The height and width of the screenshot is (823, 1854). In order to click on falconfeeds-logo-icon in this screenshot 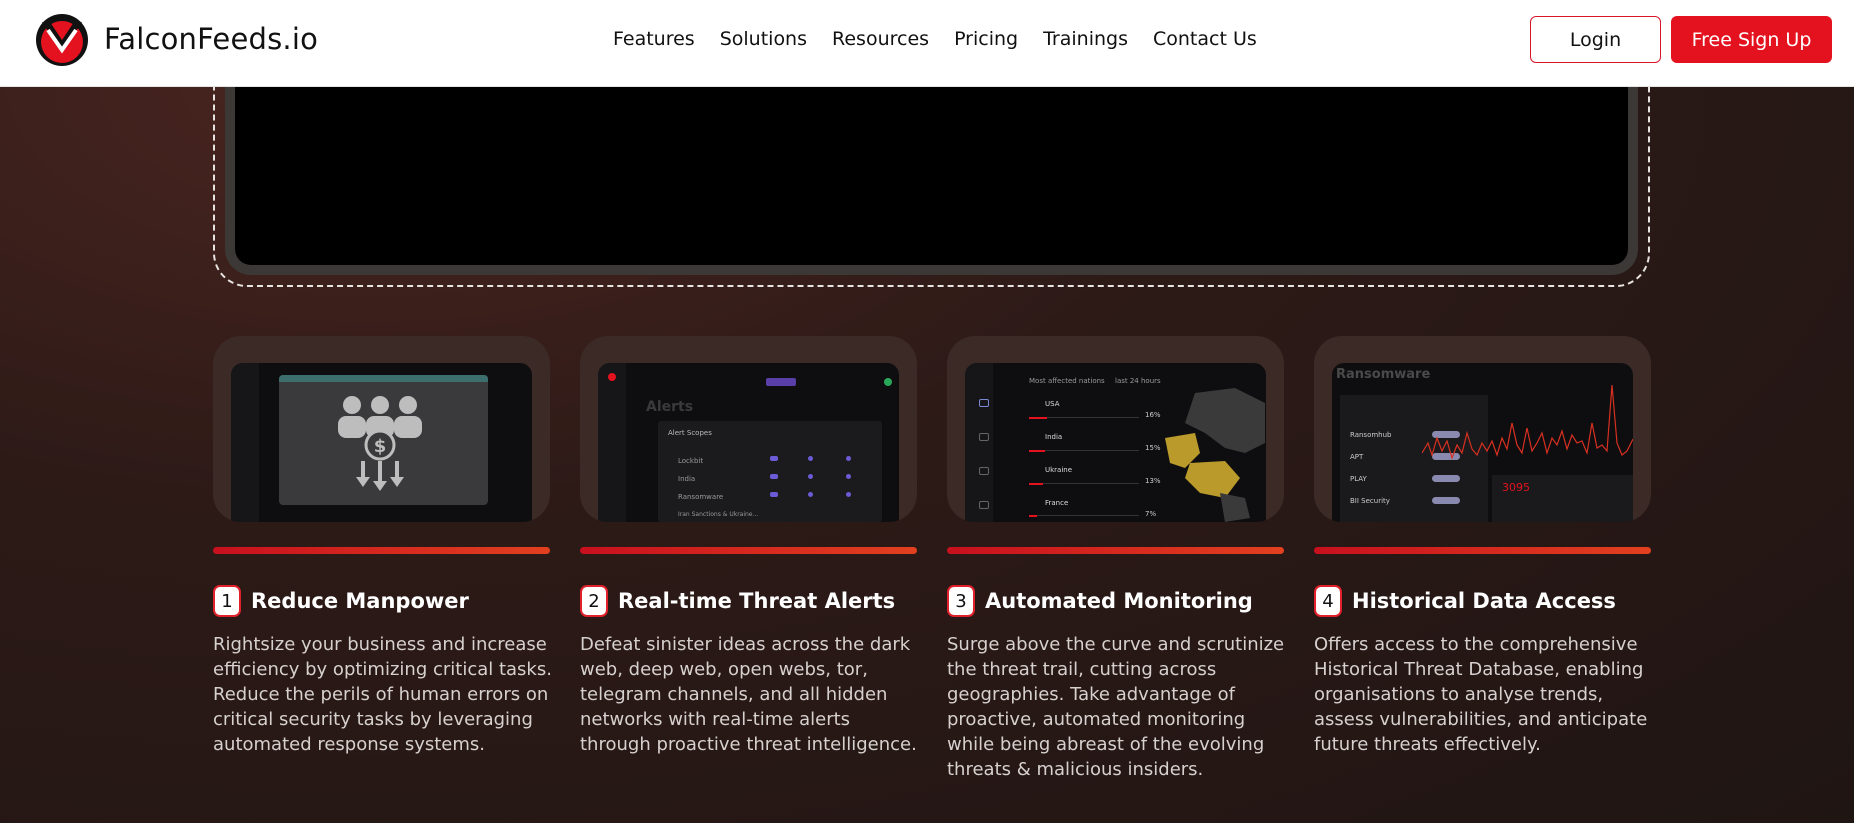, I will do `click(62, 40)`.